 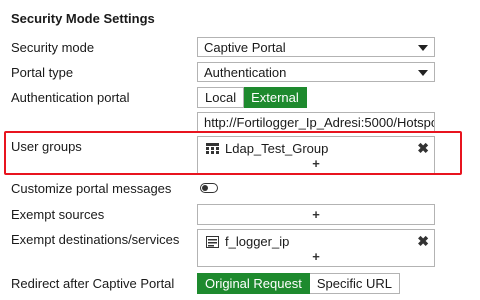 What do you see at coordinates (316, 248) in the screenshot?
I see `exempt-destinations-field: f_logger_ip ✖ +` at bounding box center [316, 248].